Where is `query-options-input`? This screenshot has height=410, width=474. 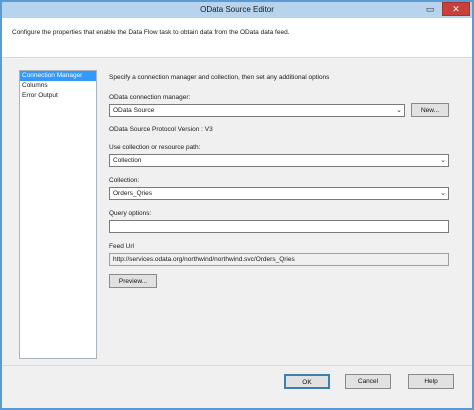 query-options-input is located at coordinates (279, 226).